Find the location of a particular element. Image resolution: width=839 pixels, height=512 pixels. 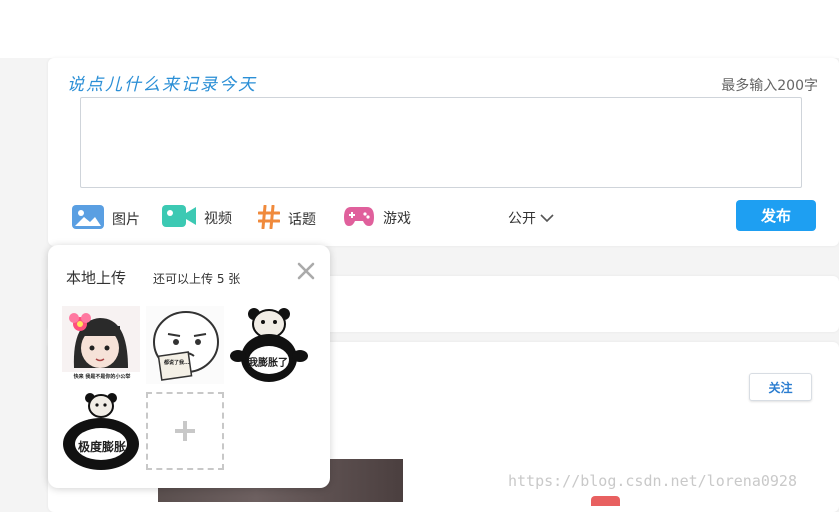

add-image-button is located at coordinates (185, 431).